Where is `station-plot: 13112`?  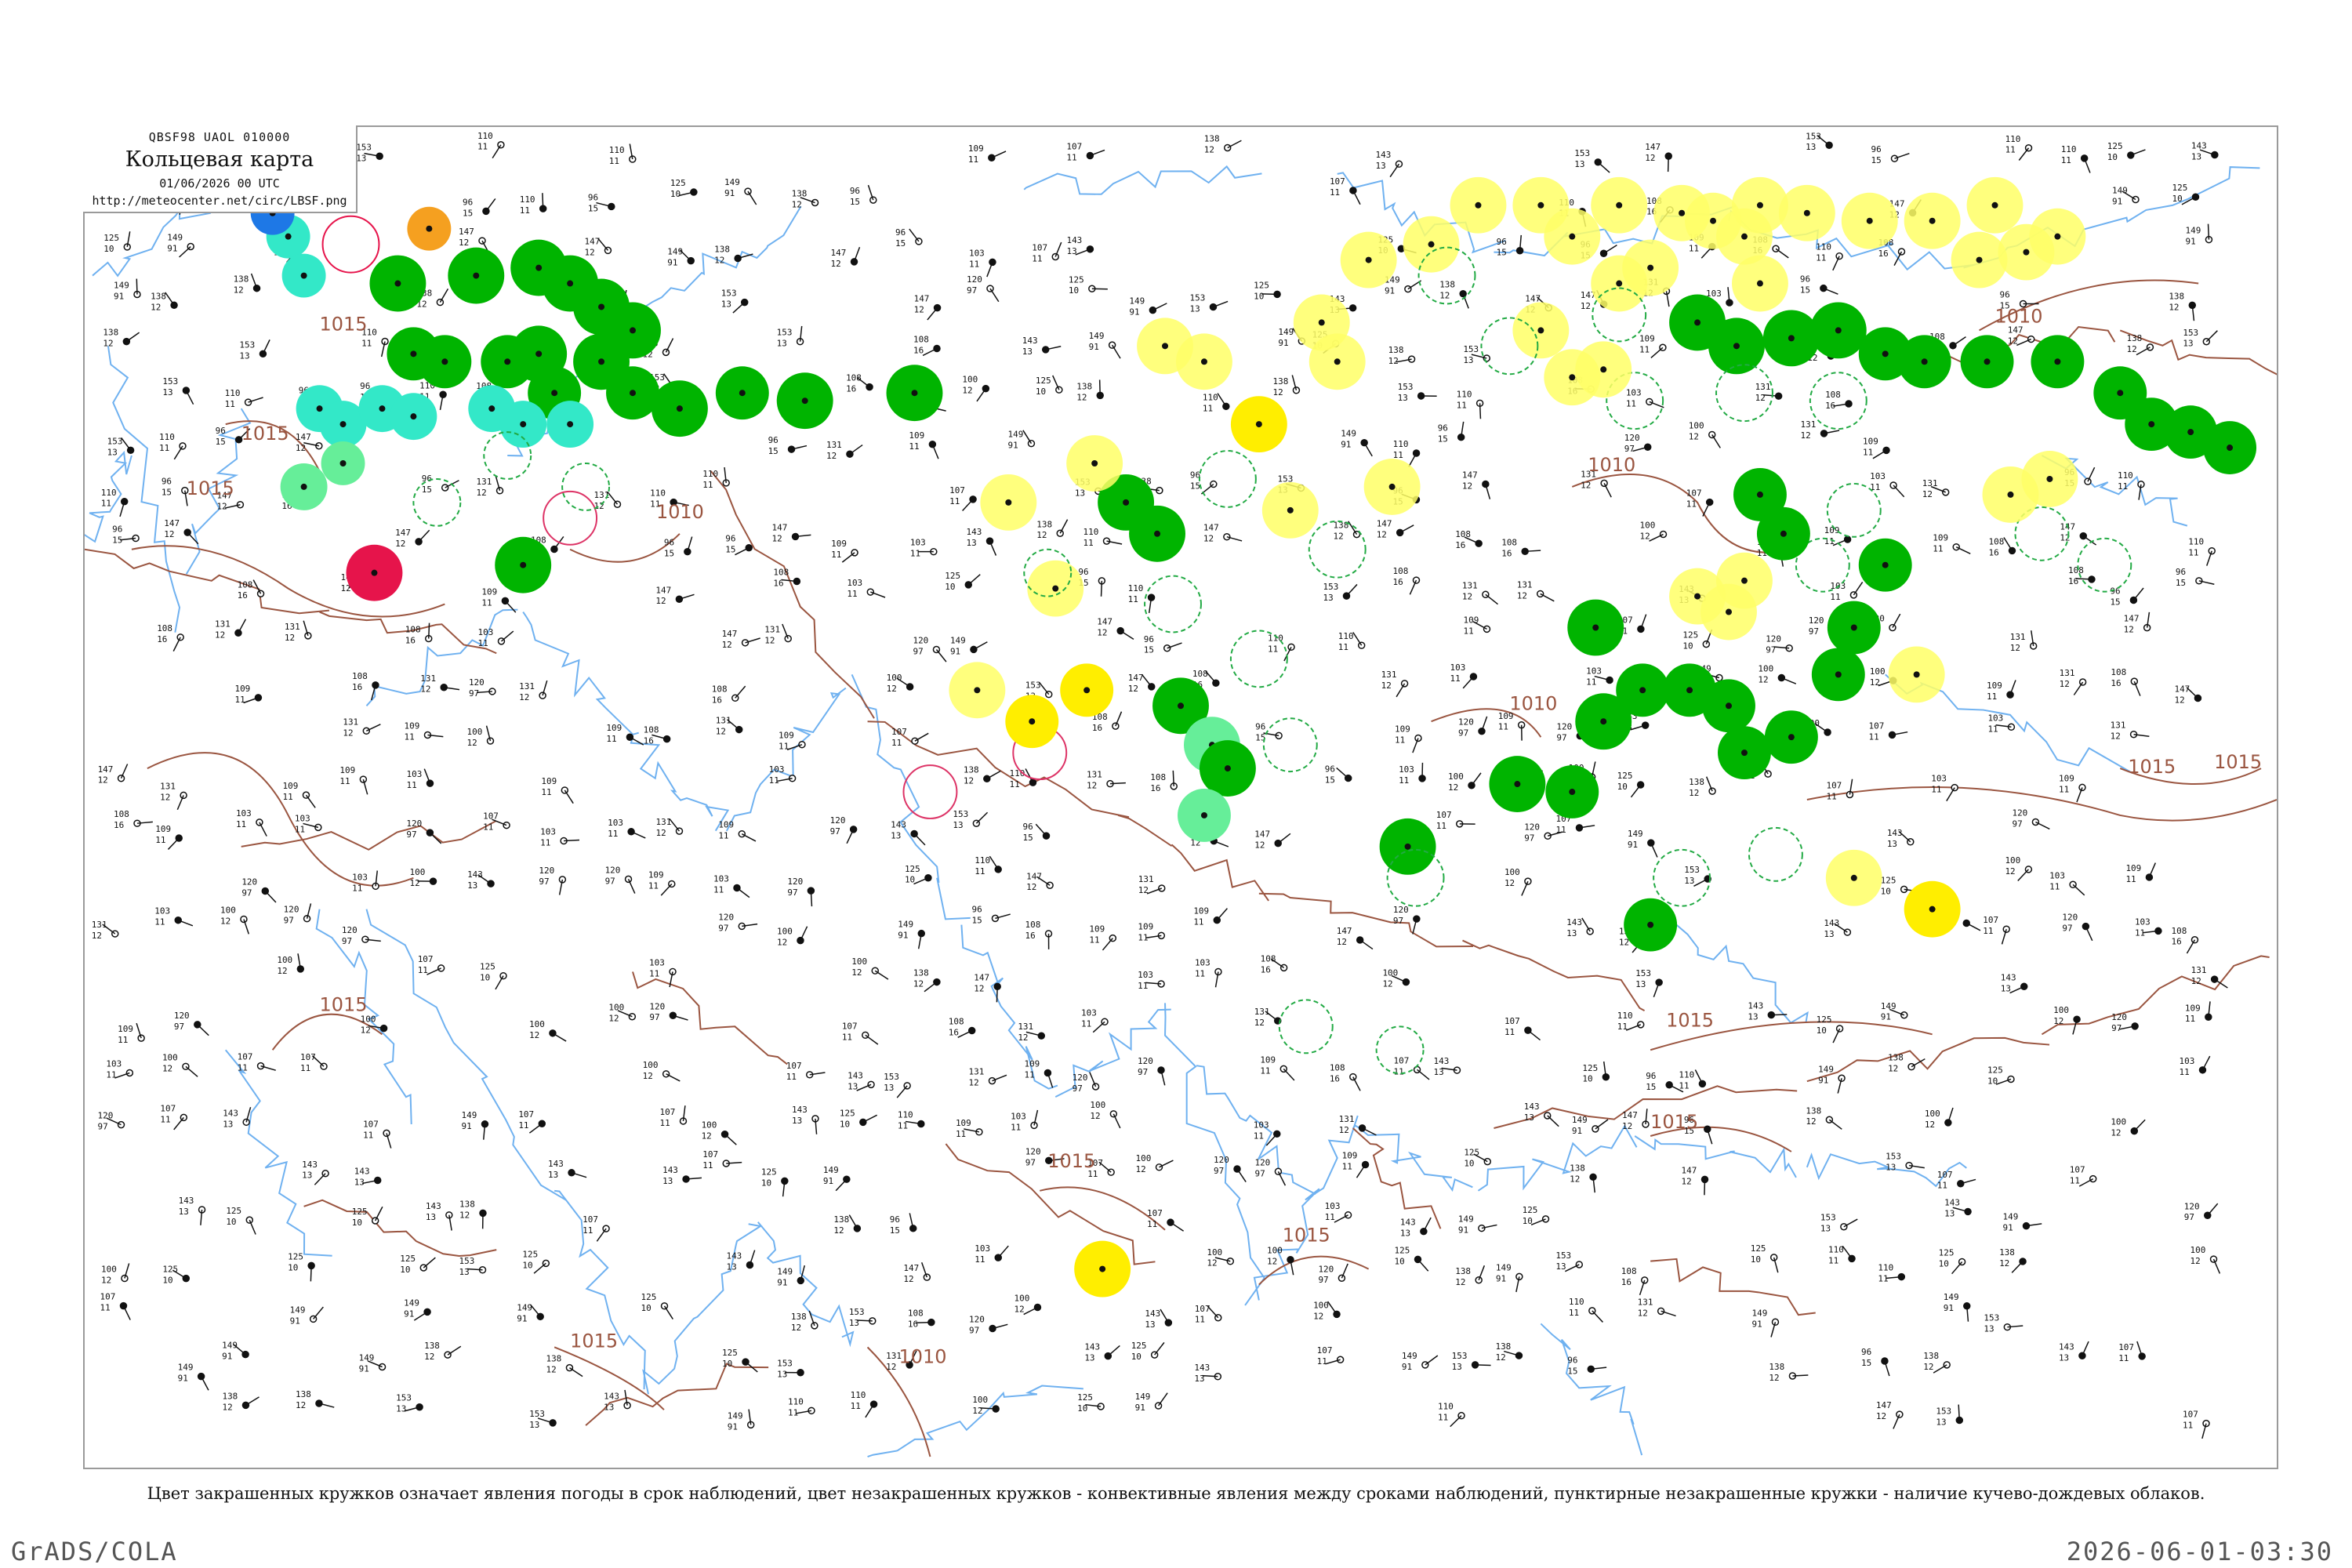
station-plot: 13112 is located at coordinates (608, 500).